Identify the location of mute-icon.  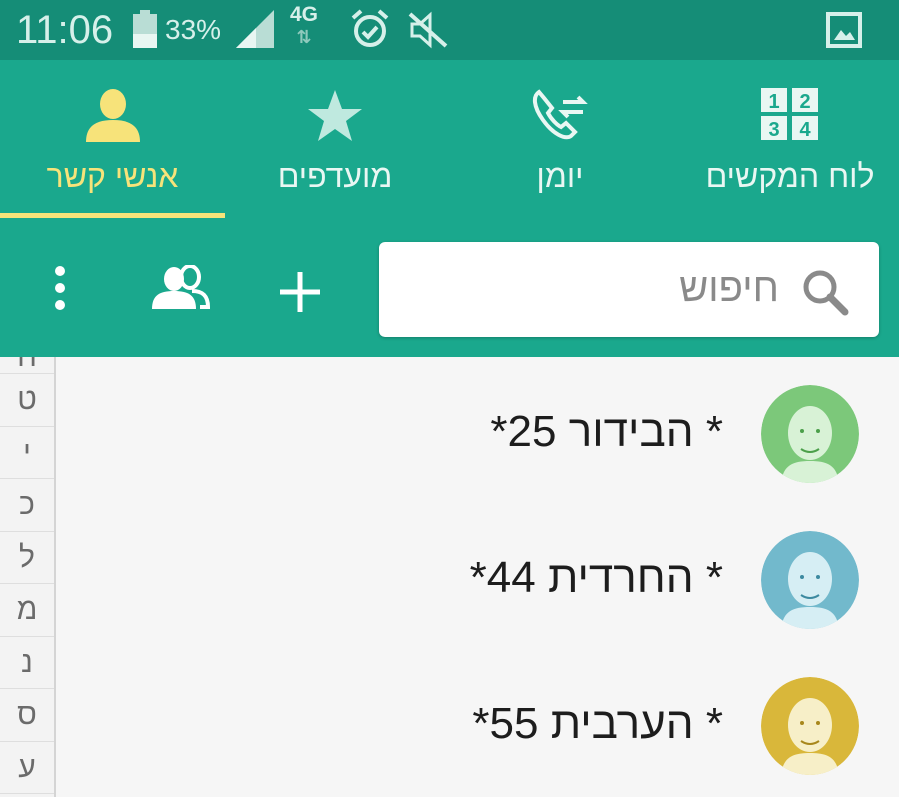
(428, 30).